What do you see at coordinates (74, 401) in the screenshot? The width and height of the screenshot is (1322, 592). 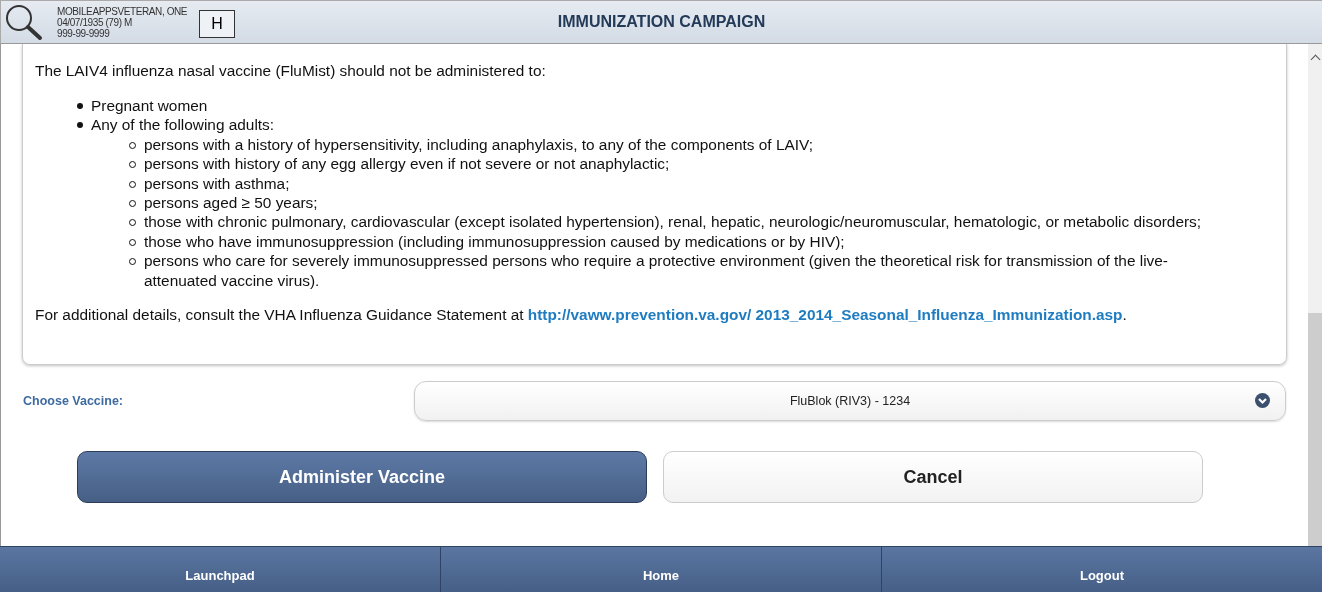 I see `field-label: Choose Vaccine:` at bounding box center [74, 401].